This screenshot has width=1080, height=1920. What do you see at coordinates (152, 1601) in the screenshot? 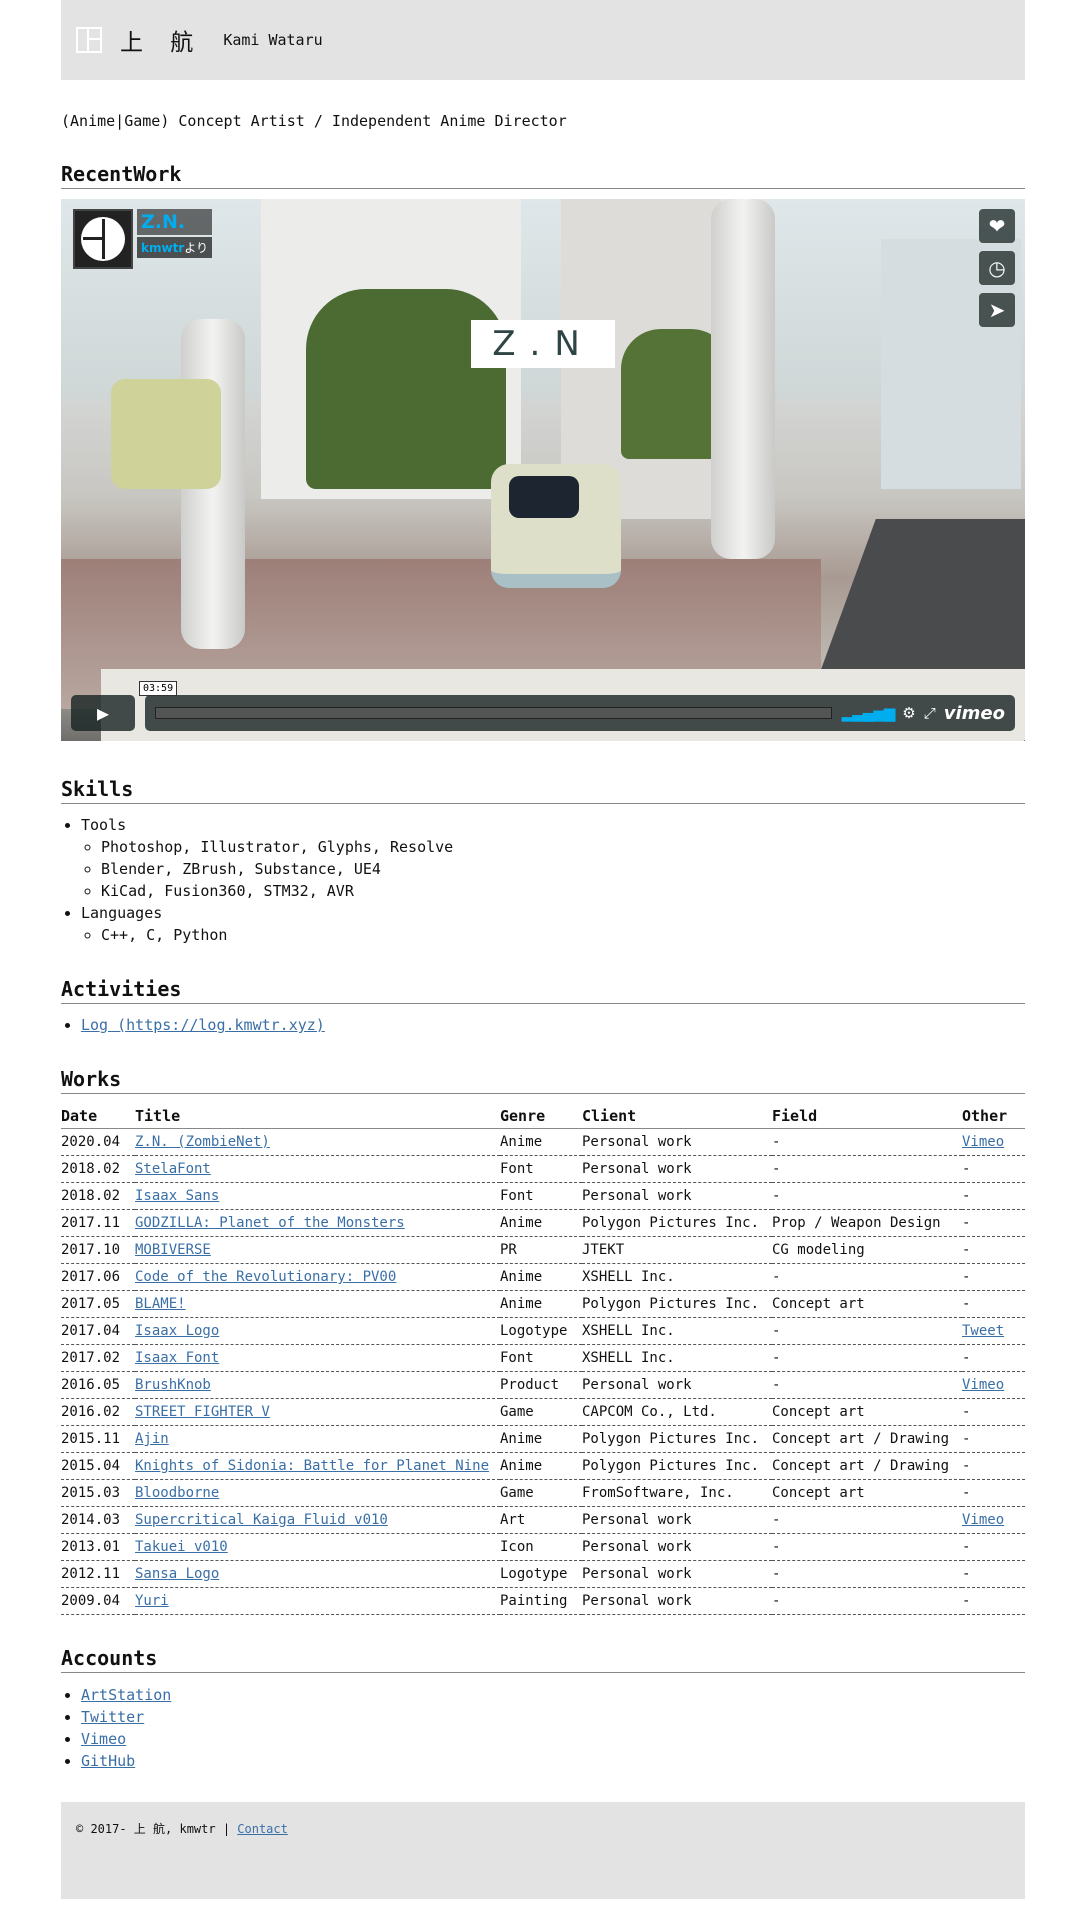
I see `work-title-link: Yuri` at bounding box center [152, 1601].